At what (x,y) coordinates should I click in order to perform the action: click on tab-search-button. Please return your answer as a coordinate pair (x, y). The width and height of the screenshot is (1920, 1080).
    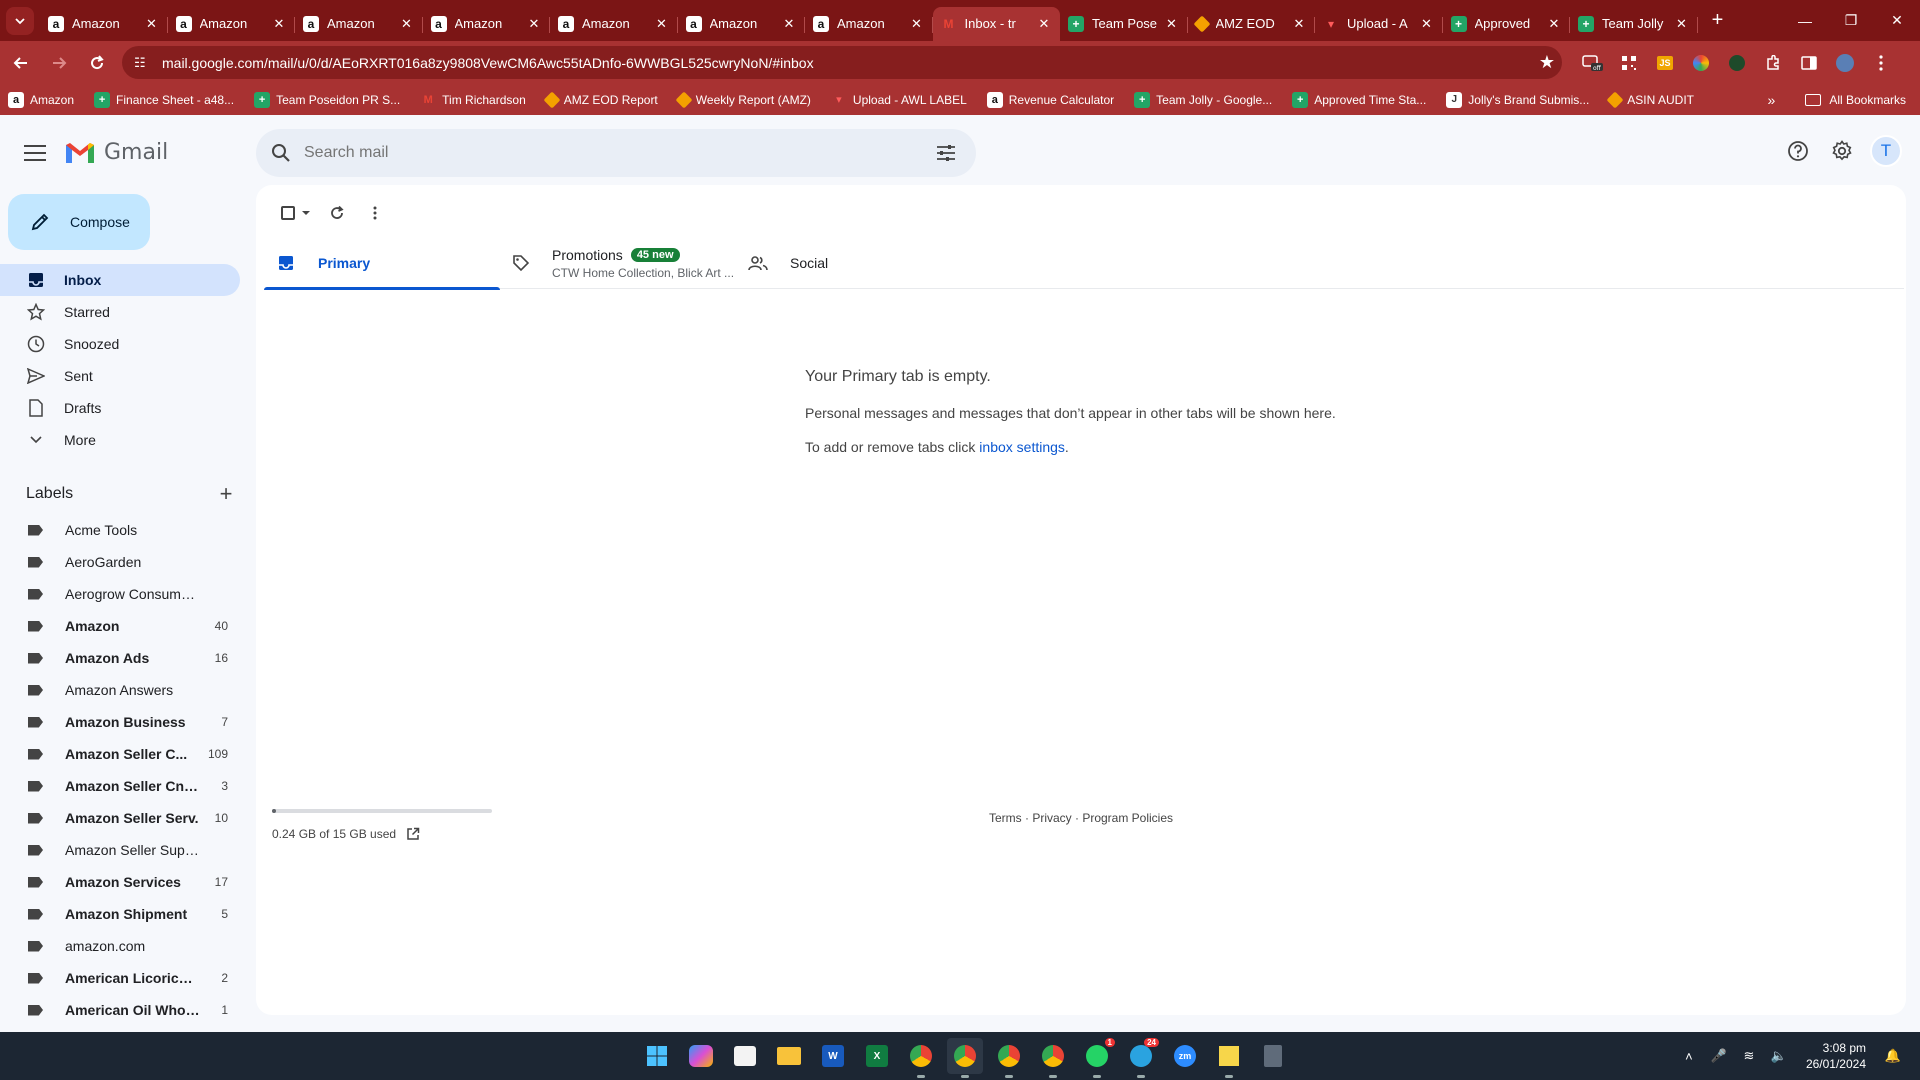
    Looking at the image, I should click on (20, 20).